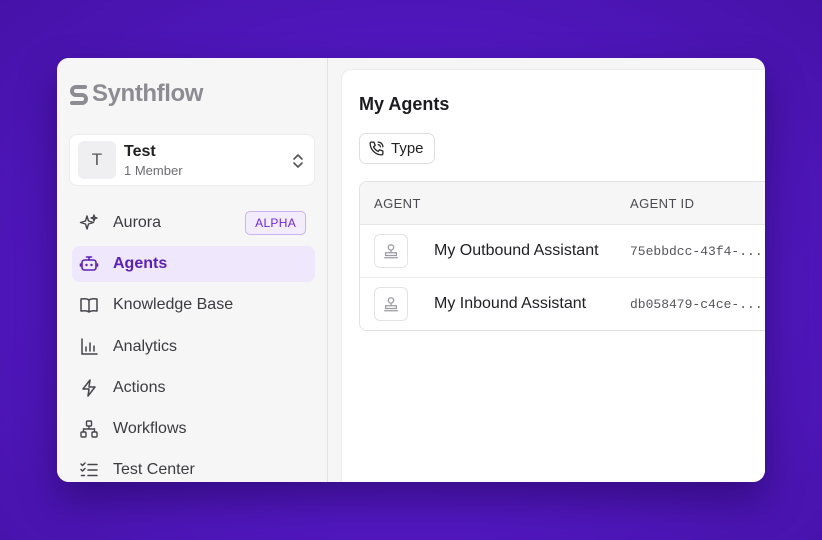 This screenshot has width=822, height=540. I want to click on sidebar-item-label: Aurora, so click(137, 222).